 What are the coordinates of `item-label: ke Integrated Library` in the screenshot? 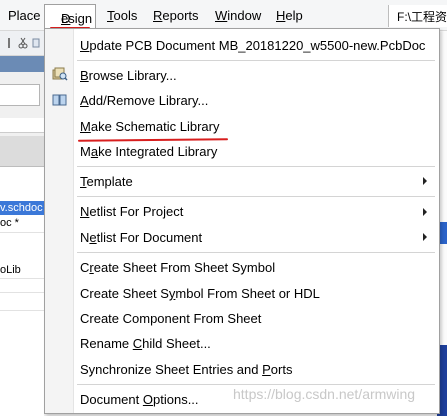 It's located at (158, 151).